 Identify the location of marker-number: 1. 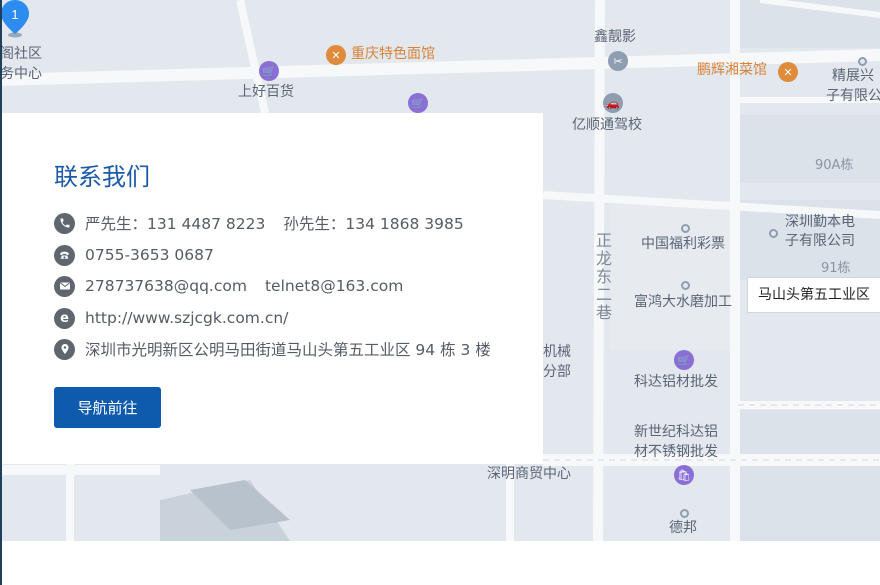
(14, 14).